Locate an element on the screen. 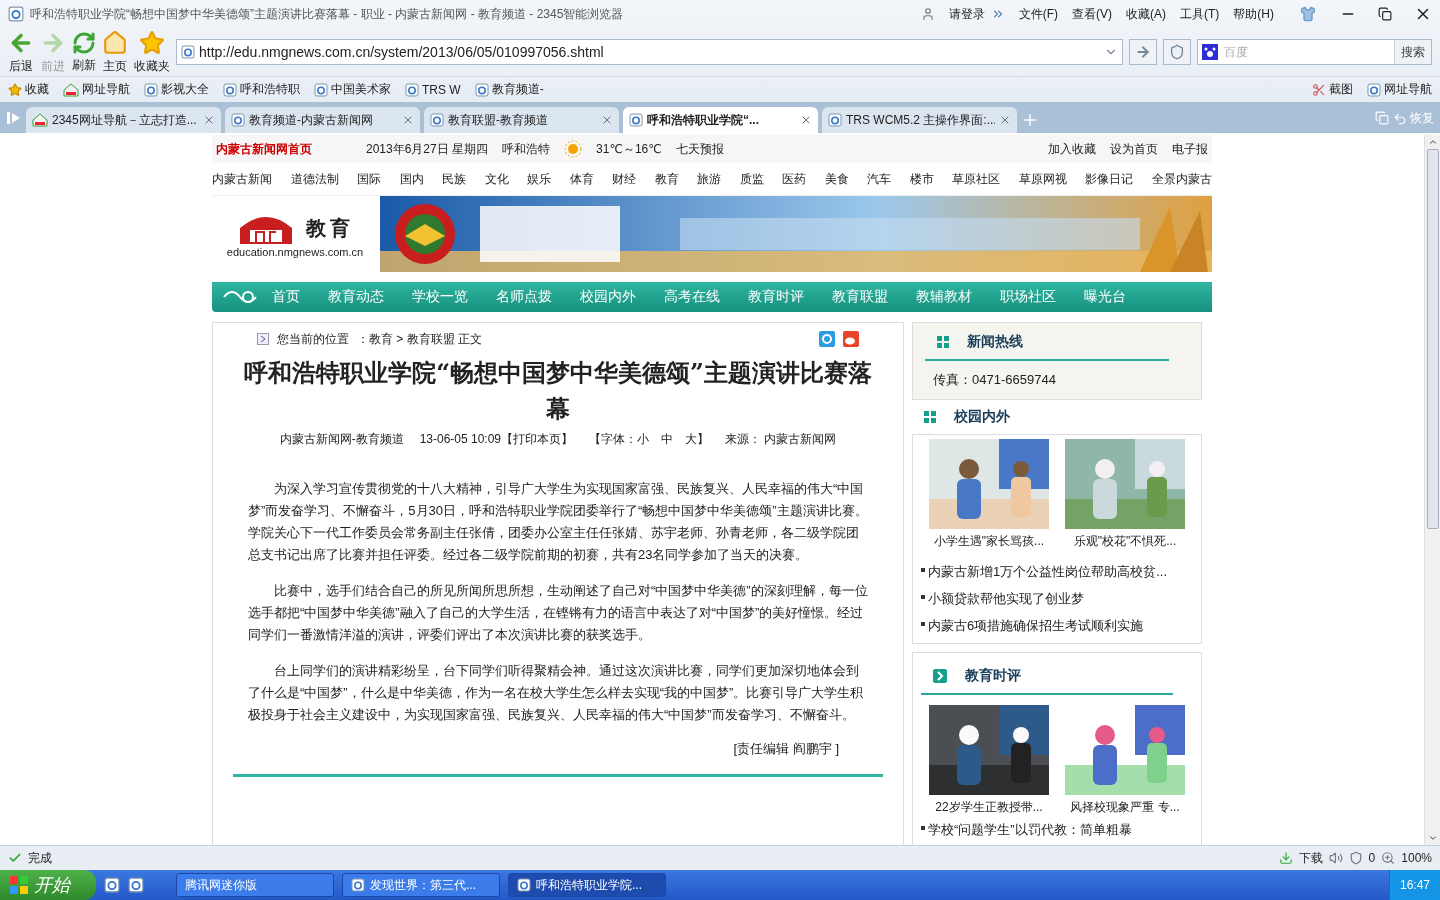 The width and height of the screenshot is (1440, 900). zoom-level: 100% is located at coordinates (1416, 858).